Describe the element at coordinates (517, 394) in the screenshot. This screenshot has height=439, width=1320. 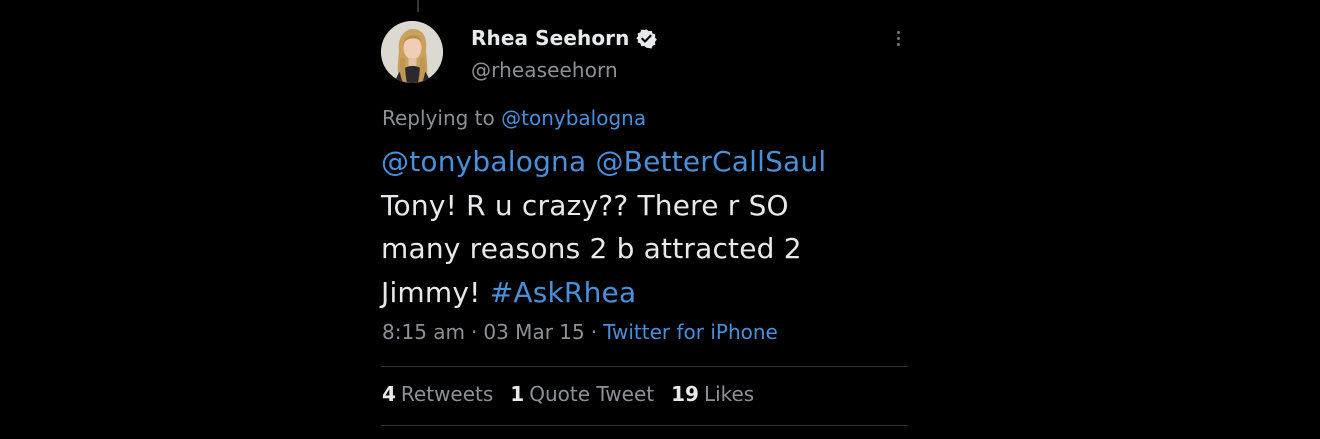
I see `quote-tweets-count: 1` at that location.